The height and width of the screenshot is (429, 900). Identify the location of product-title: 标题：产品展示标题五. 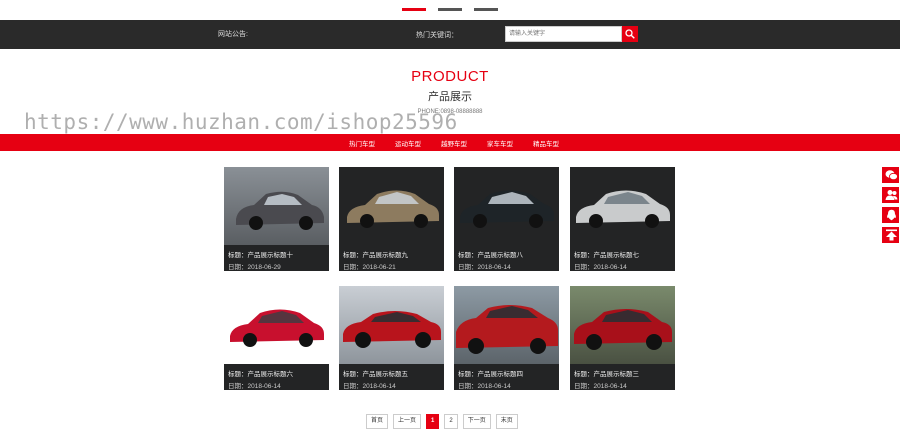
(375, 373).